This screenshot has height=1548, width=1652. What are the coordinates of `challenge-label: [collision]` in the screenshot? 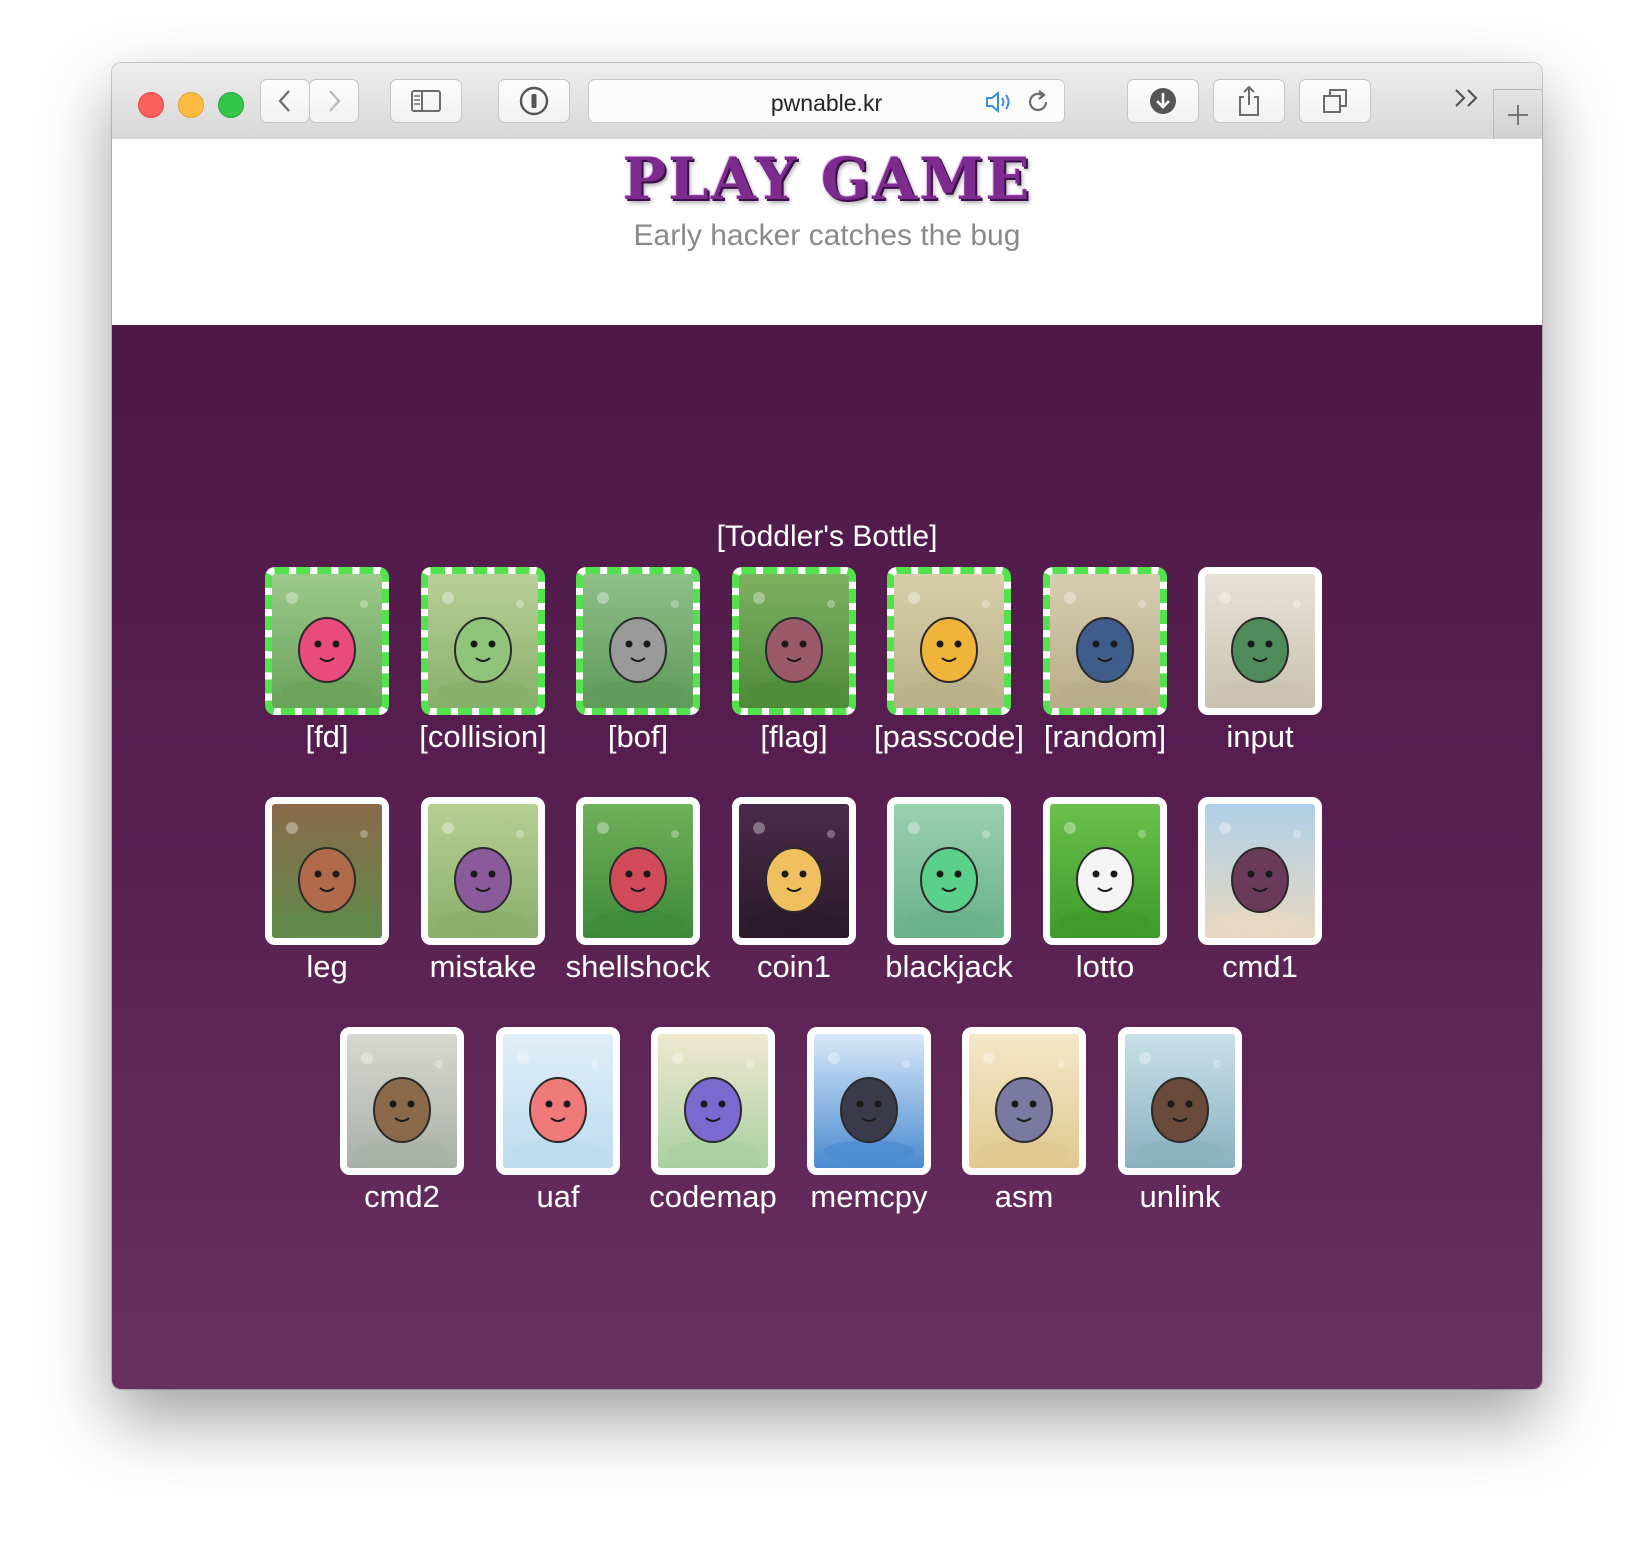 It's located at (483, 737).